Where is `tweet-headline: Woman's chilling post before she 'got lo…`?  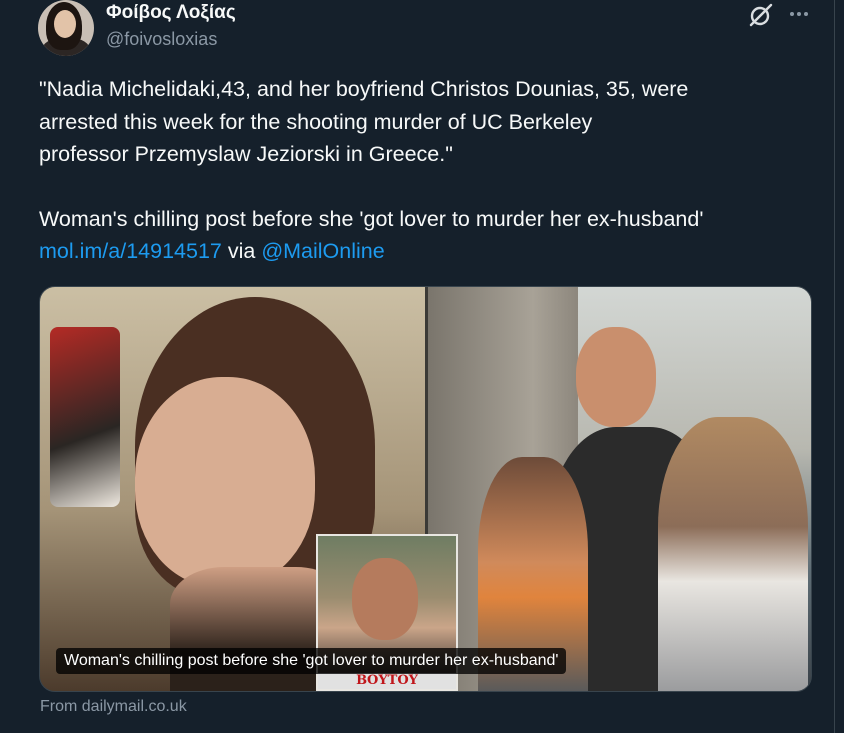
tweet-headline: Woman's chilling post before she 'got lo… is located at coordinates (371, 218).